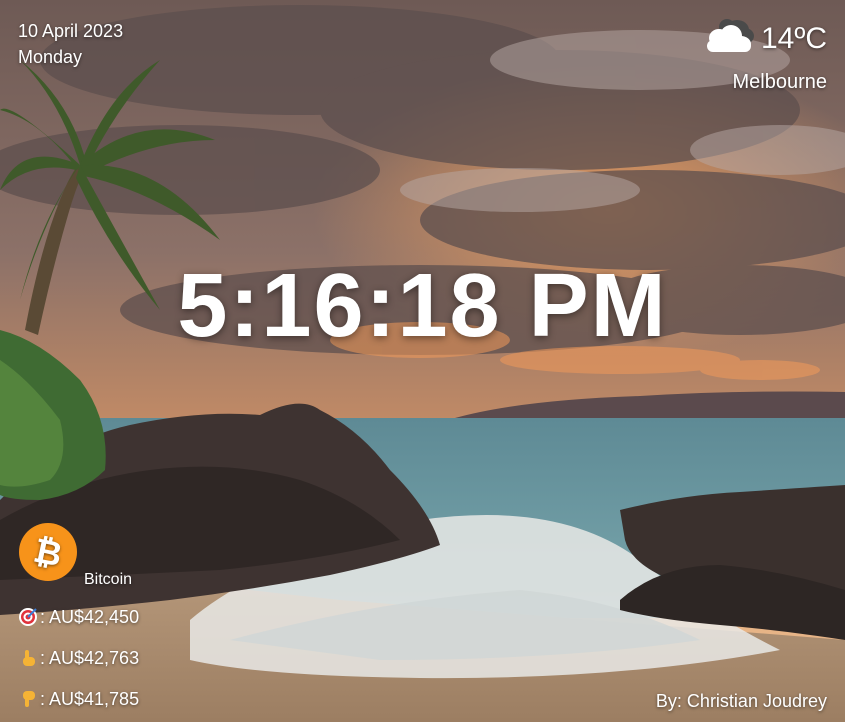 The height and width of the screenshot is (722, 845). I want to click on price-current: : AU$42,450, so click(78, 617).